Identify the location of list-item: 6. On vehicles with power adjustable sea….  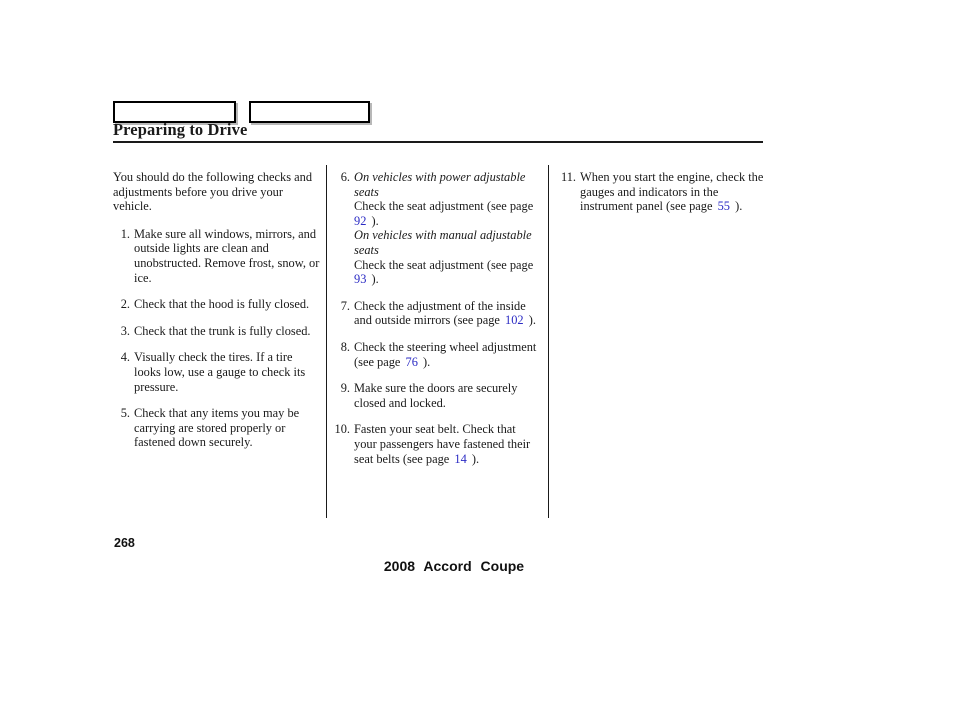
(437, 228).